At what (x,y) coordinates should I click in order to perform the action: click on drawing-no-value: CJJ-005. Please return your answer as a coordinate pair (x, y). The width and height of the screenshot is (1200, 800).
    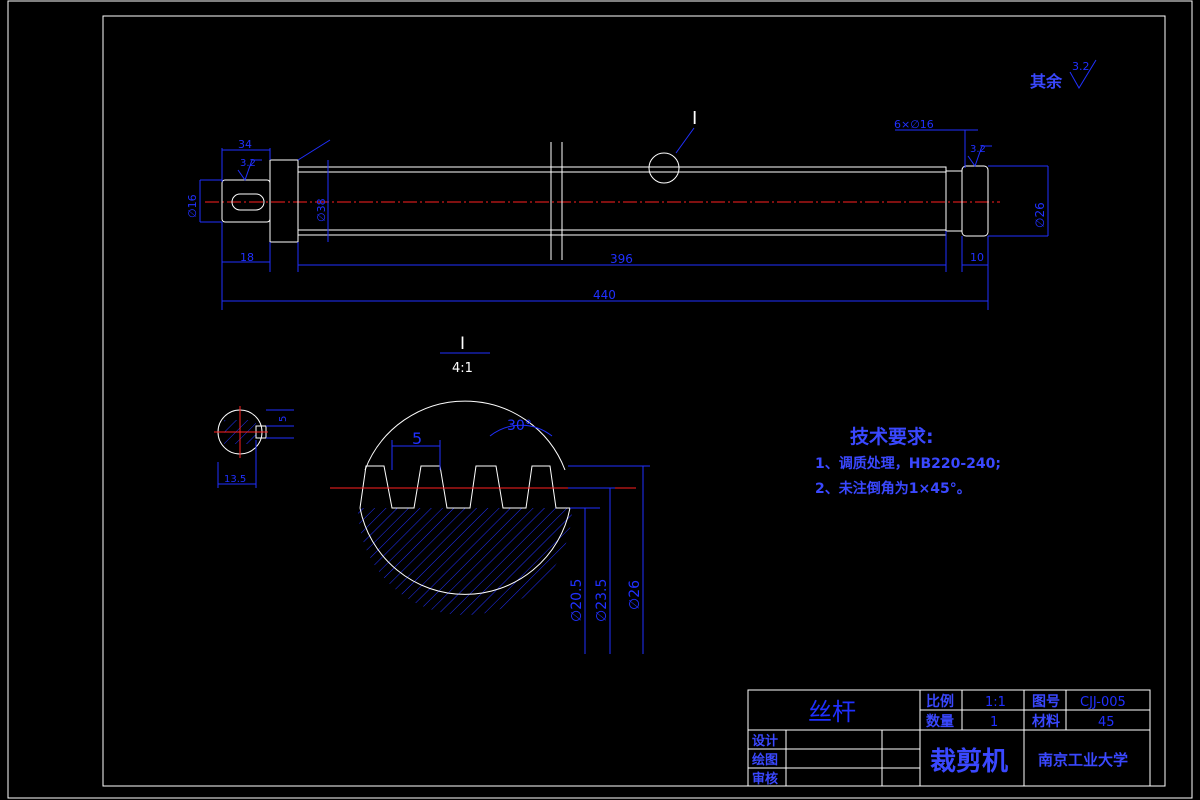
    Looking at the image, I should click on (1103, 702).